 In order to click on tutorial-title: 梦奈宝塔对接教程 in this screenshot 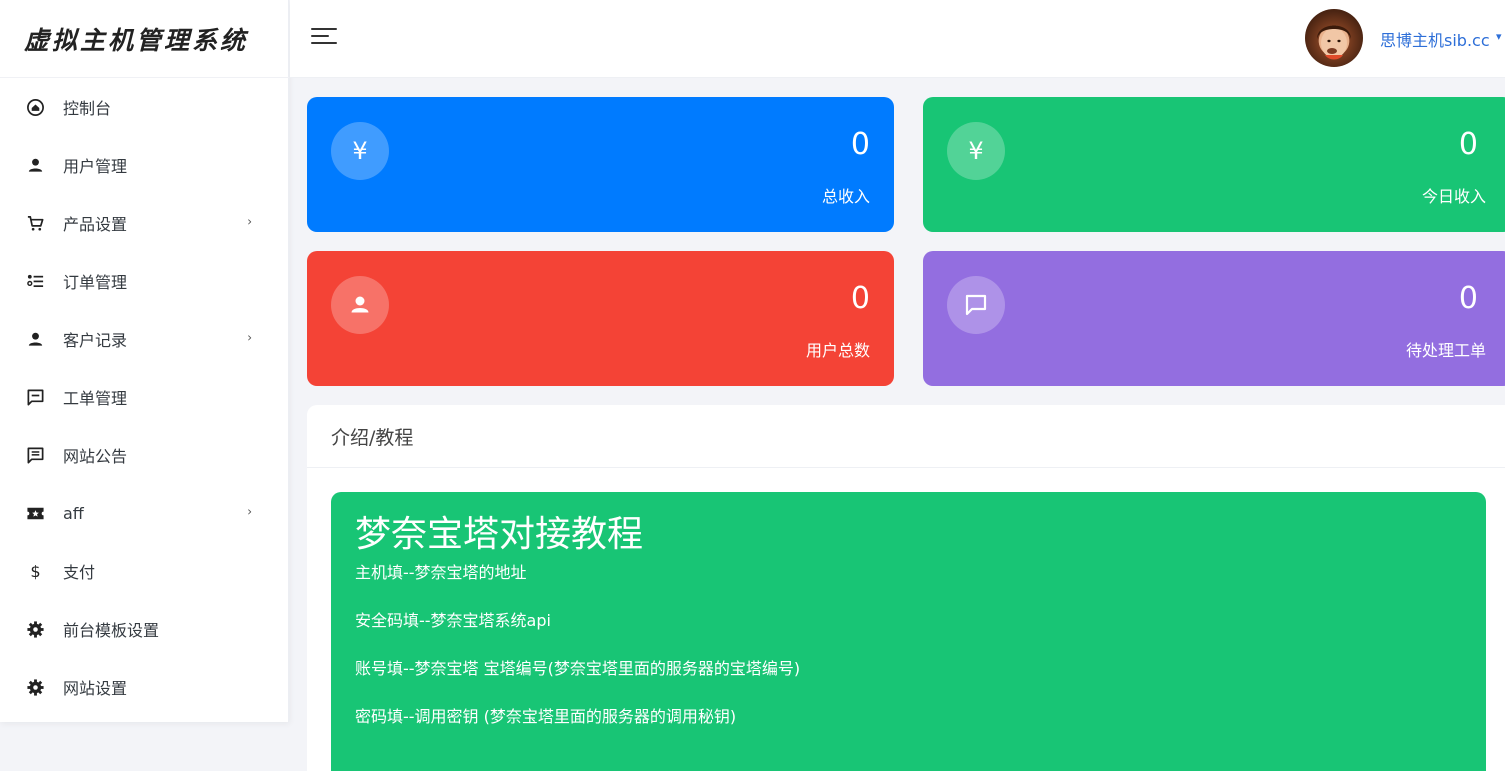, I will do `click(499, 534)`.